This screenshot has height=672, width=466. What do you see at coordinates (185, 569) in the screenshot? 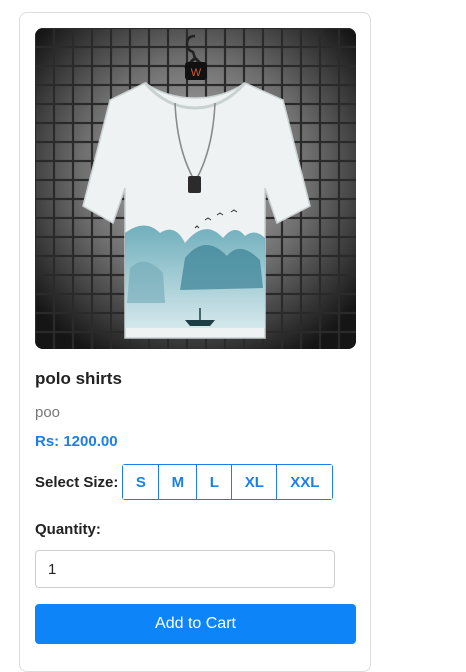
I see `quantity-input` at bounding box center [185, 569].